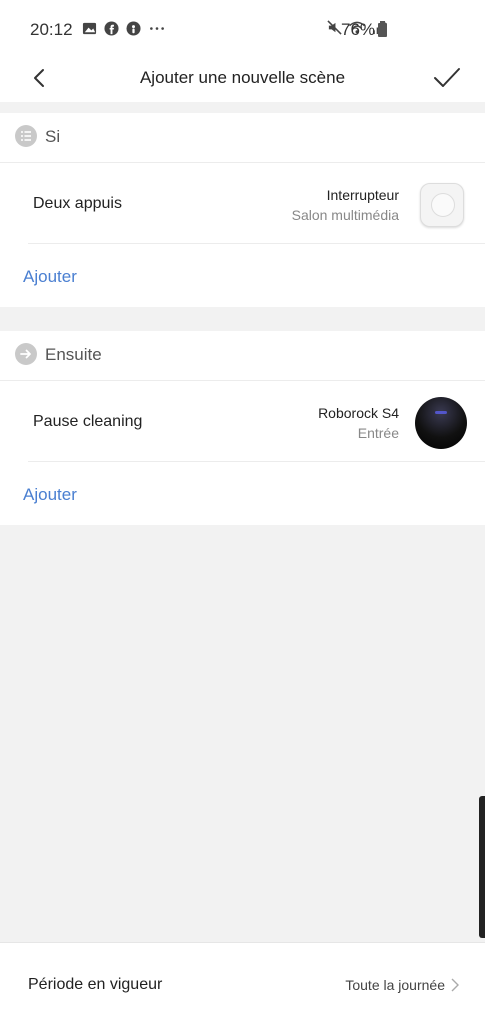 This screenshot has width=485, height=1025. Describe the element at coordinates (89, 28) in the screenshot. I see `image-icon` at that location.